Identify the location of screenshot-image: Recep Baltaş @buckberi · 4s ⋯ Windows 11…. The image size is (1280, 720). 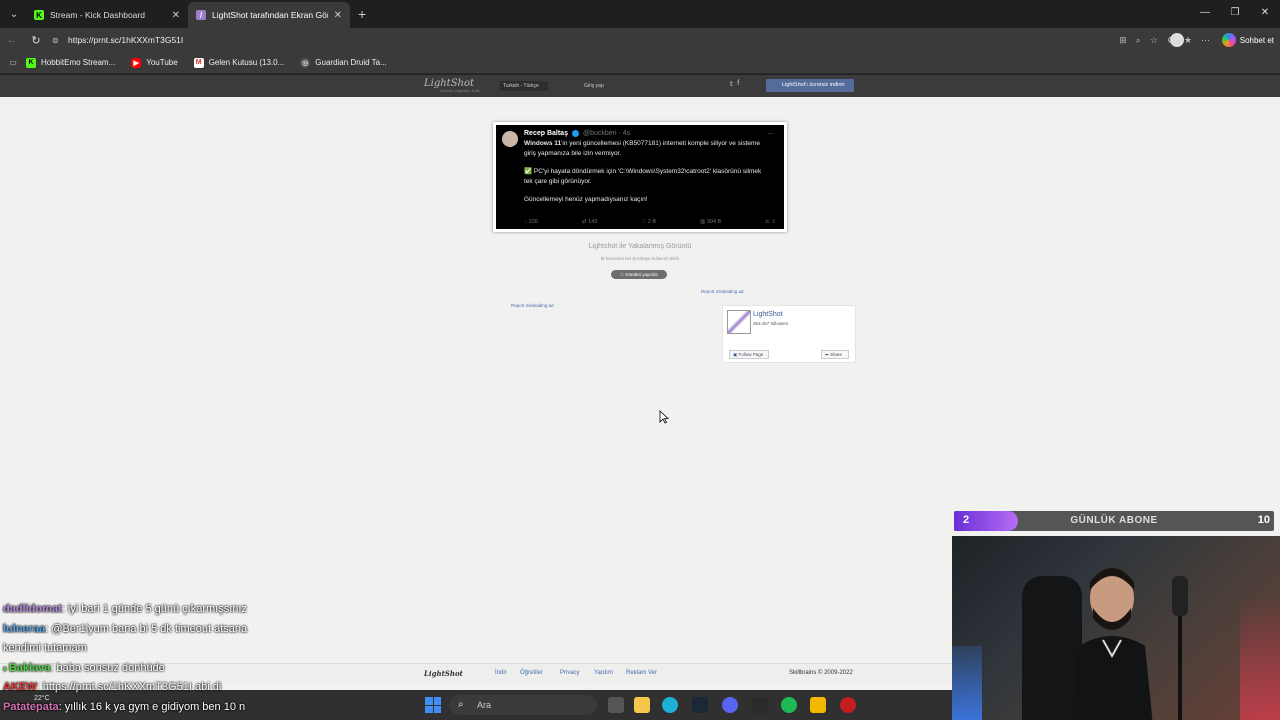
(640, 177).